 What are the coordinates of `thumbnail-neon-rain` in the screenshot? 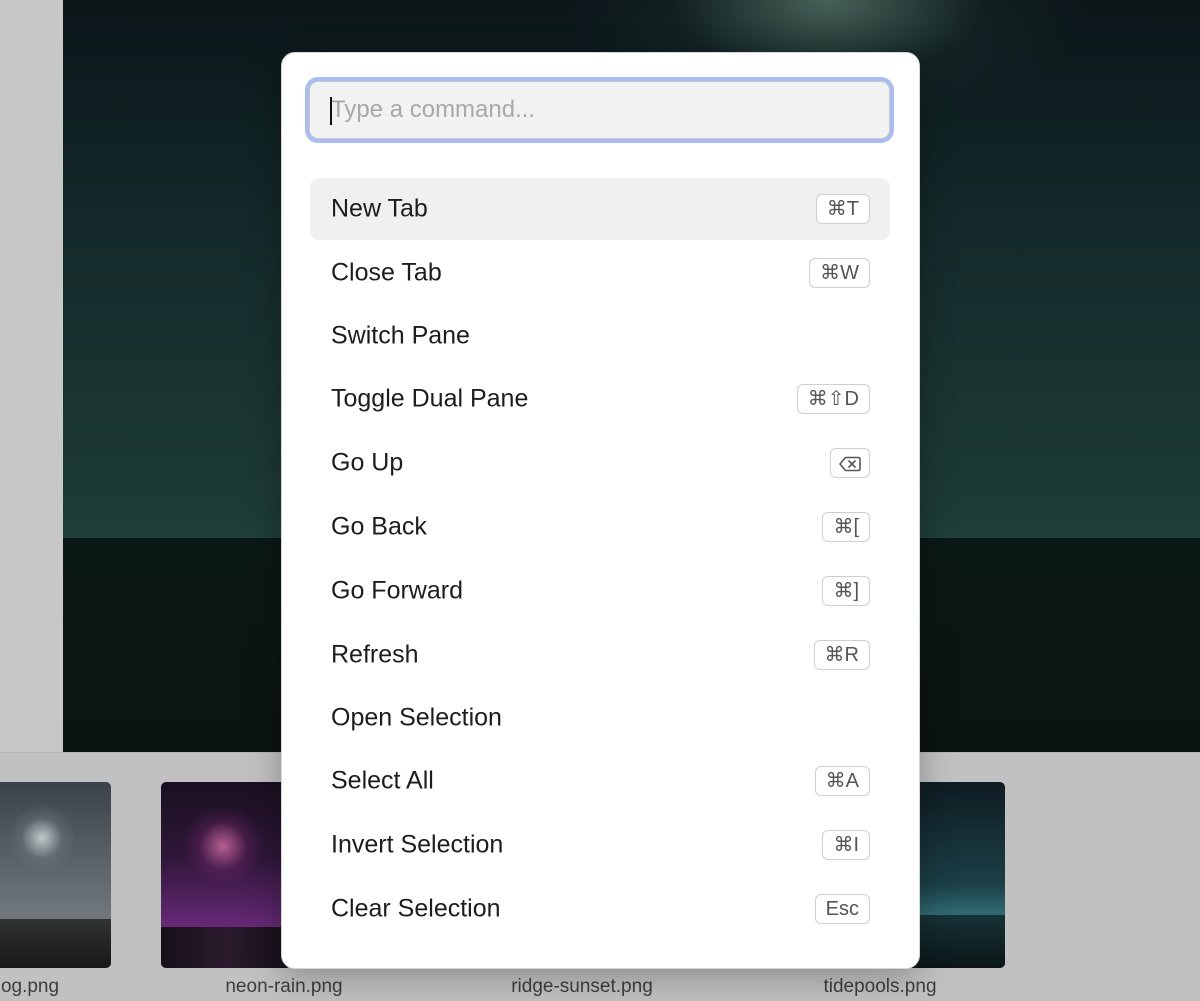 It's located at (226, 875).